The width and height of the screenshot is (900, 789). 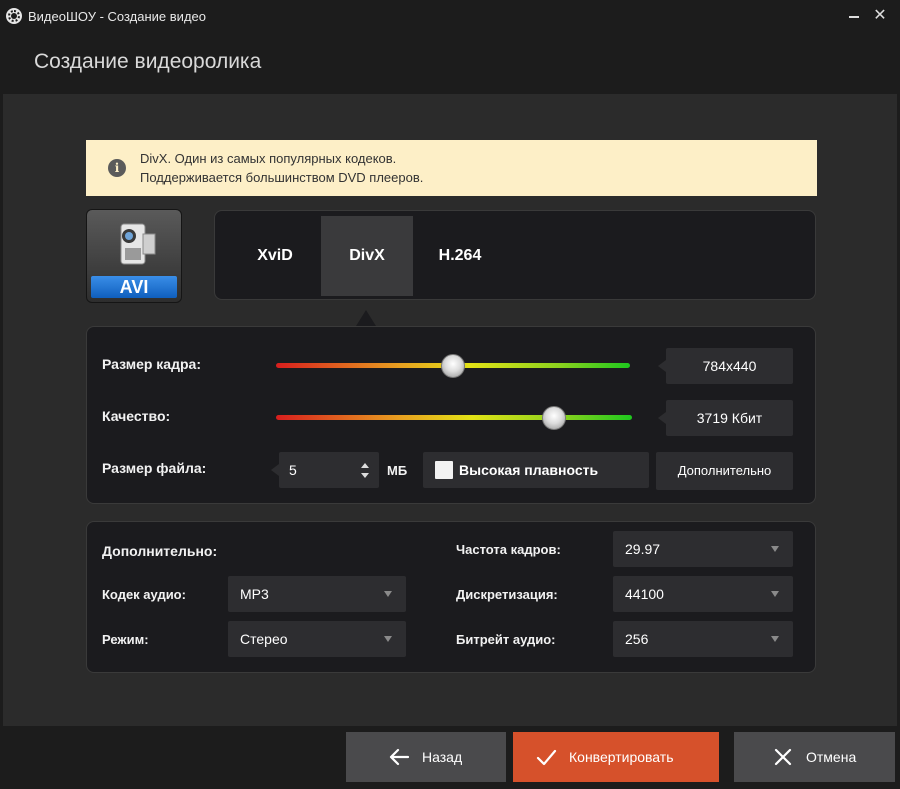 I want to click on mode-select: Стерео, so click(x=317, y=639).